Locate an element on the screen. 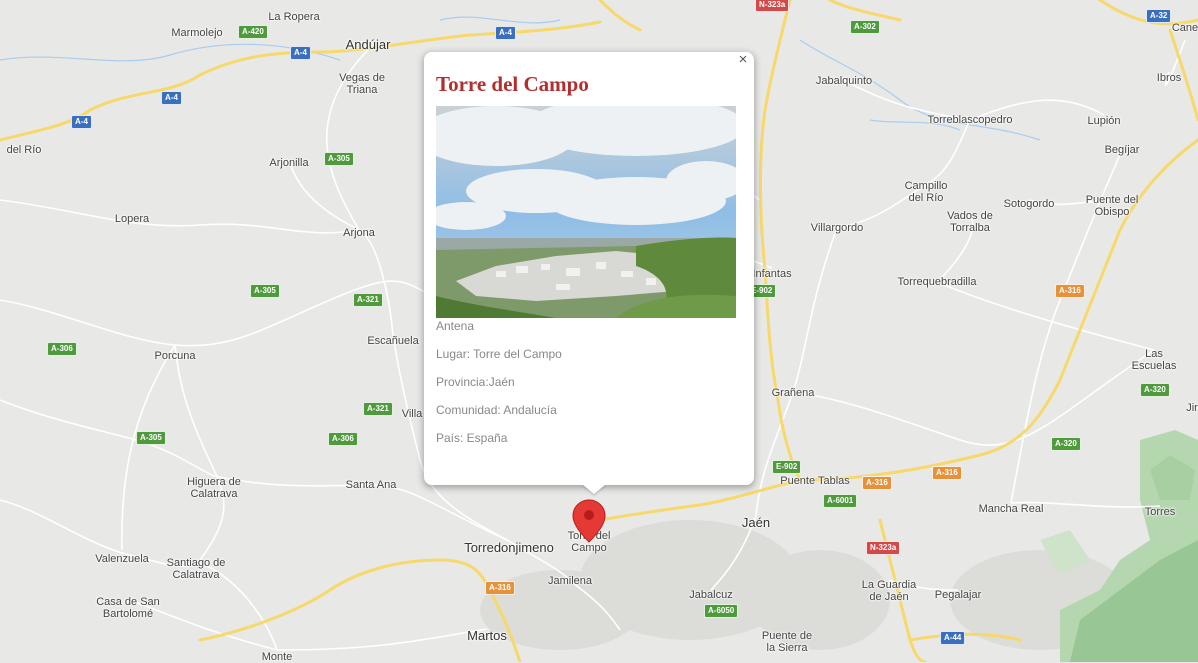 This screenshot has height=663, width=1198. road-shield: A-44 is located at coordinates (953, 638).